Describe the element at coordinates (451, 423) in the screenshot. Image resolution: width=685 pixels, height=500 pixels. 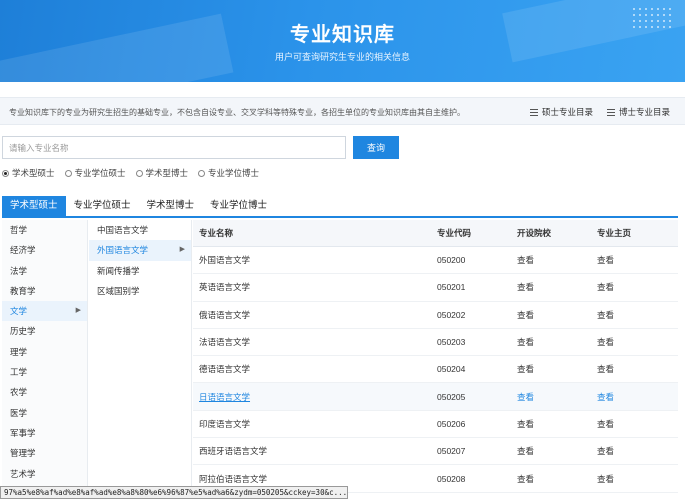
I see `major-code-cell: 050206` at that location.